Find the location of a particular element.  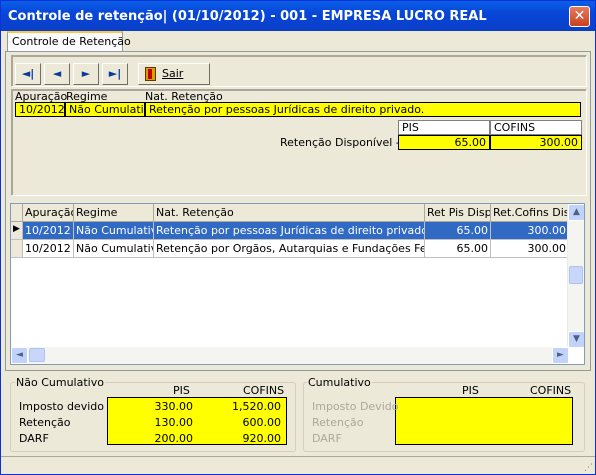

c-darf-label: DARF is located at coordinates (327, 438).